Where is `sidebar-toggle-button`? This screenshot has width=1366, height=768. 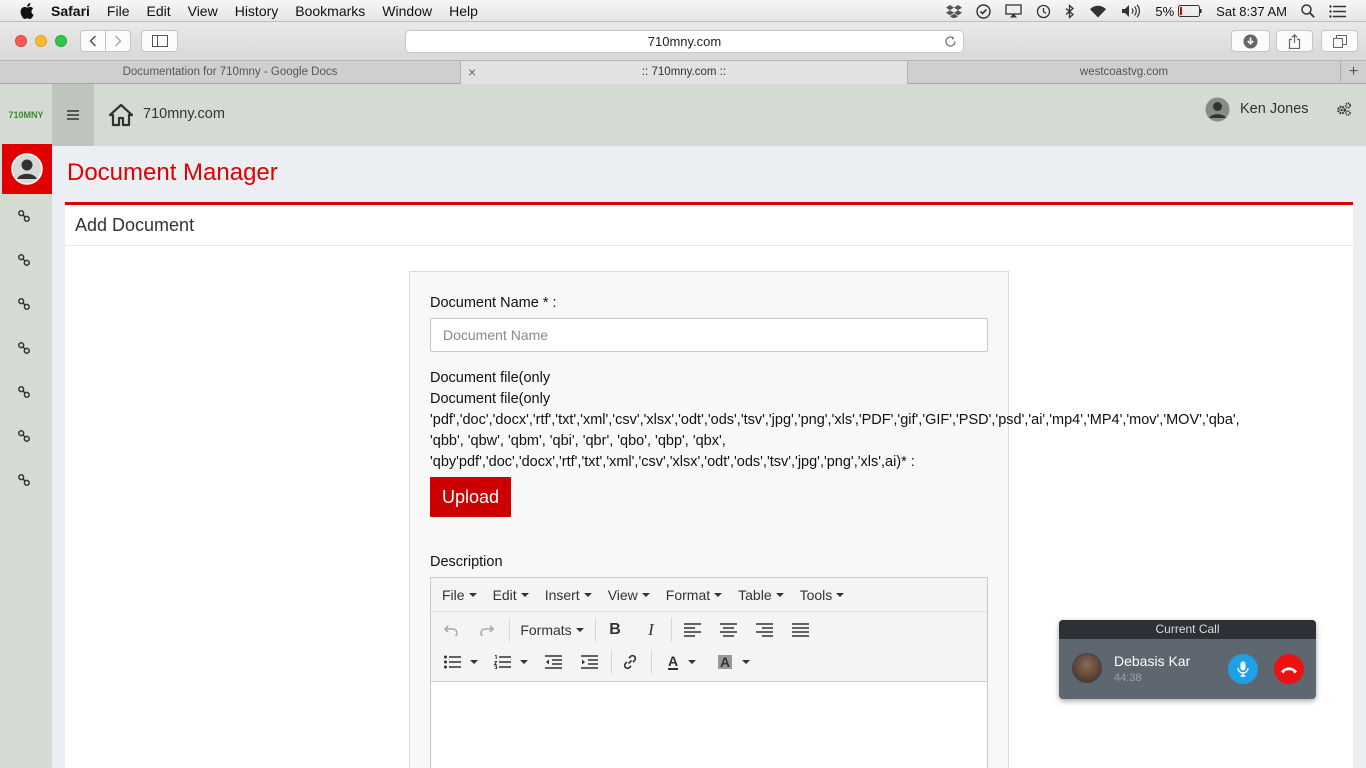
sidebar-toggle-button is located at coordinates (159, 41).